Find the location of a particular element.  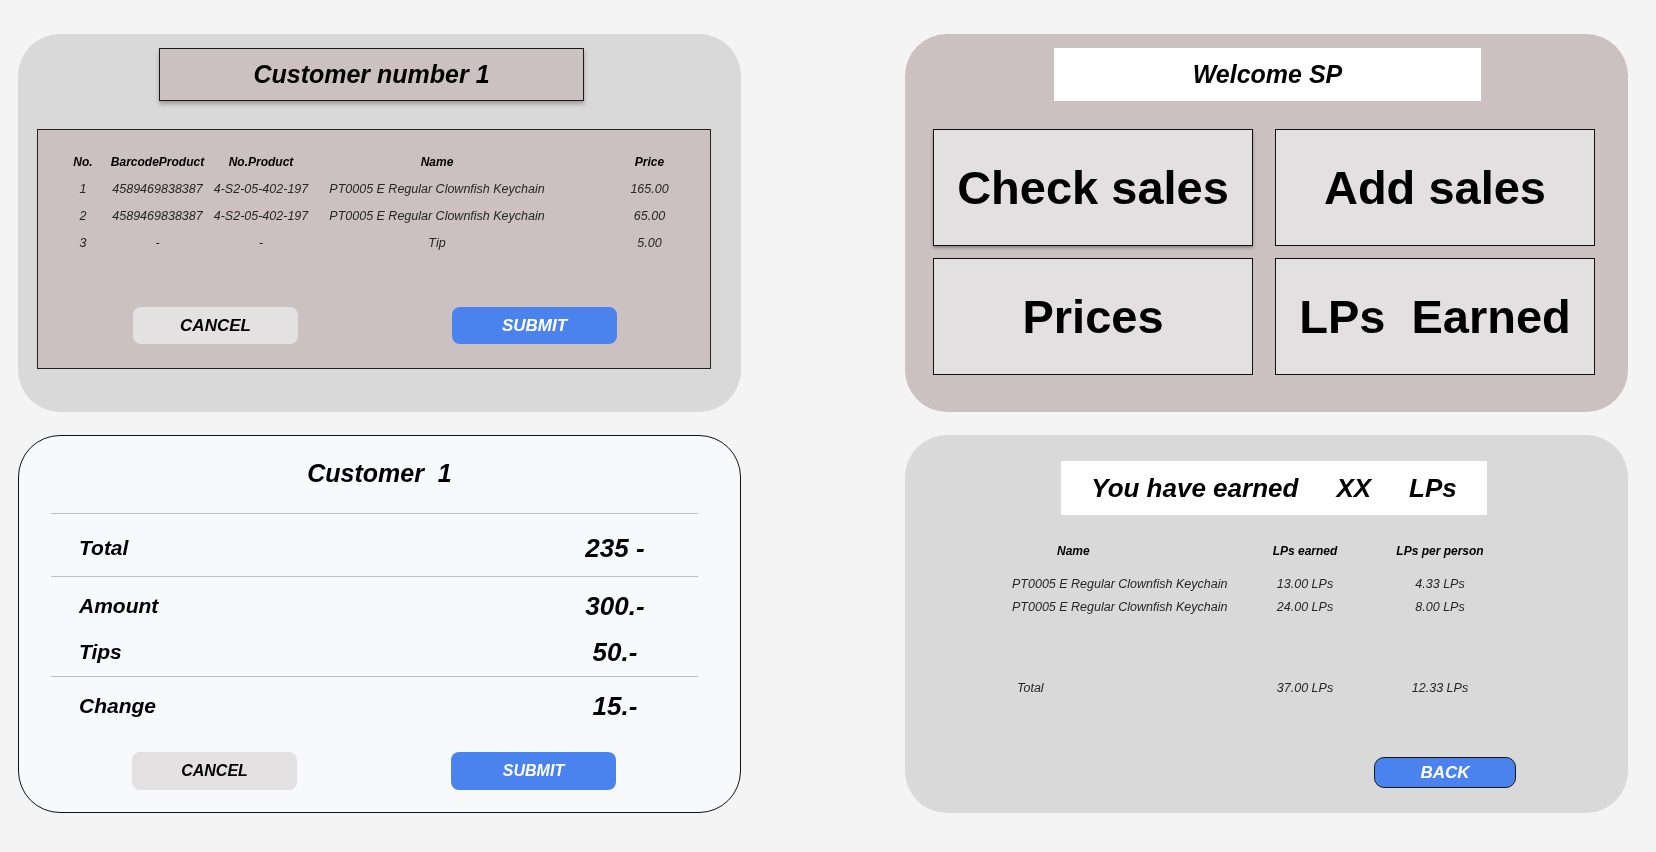

table-cell-text: 5.00 is located at coordinates (649, 242).